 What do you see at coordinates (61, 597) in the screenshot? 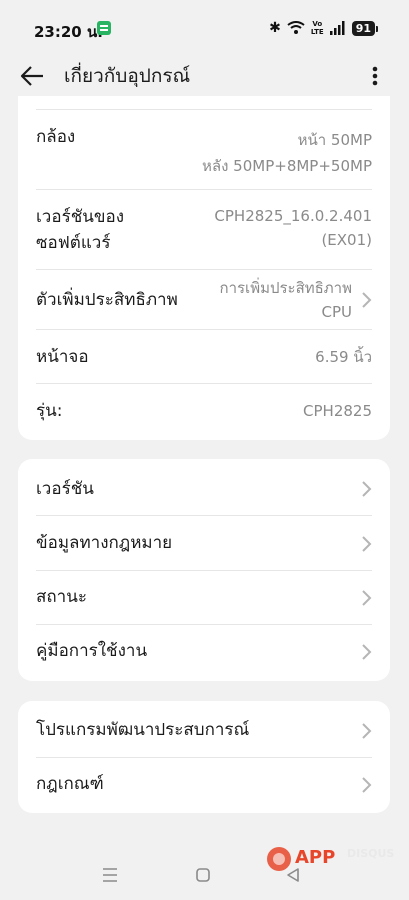
I see `list-item-label: สถานะ` at bounding box center [61, 597].